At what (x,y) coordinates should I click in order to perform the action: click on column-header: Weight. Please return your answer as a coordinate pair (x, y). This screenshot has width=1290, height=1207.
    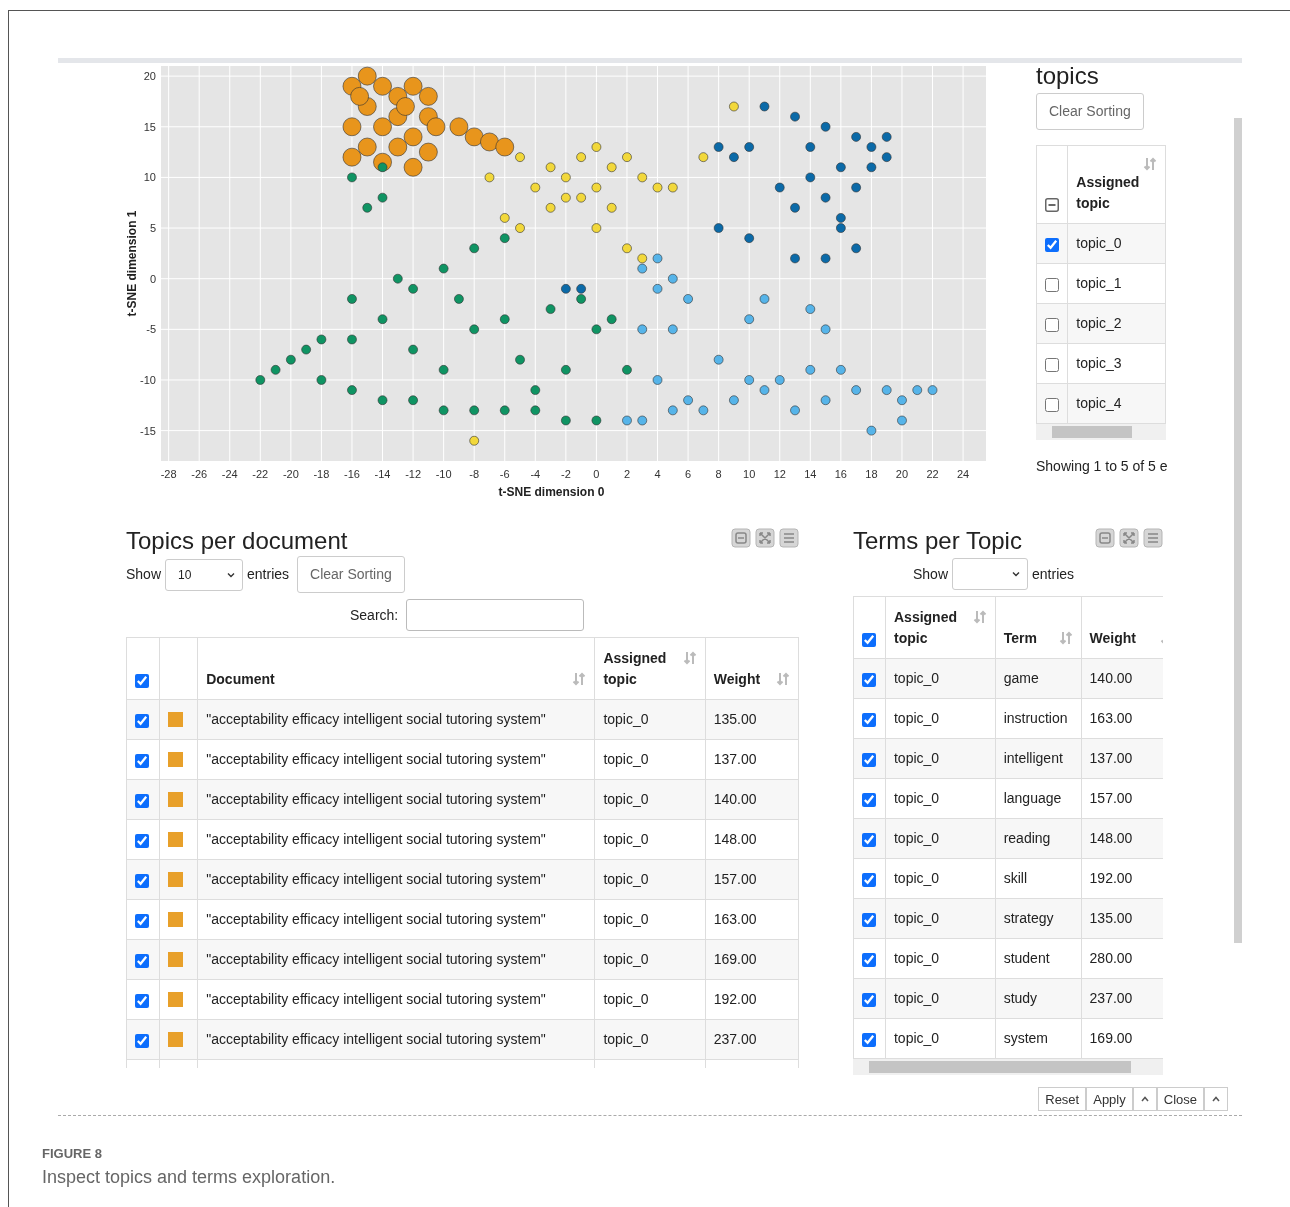
    Looking at the image, I should click on (737, 680).